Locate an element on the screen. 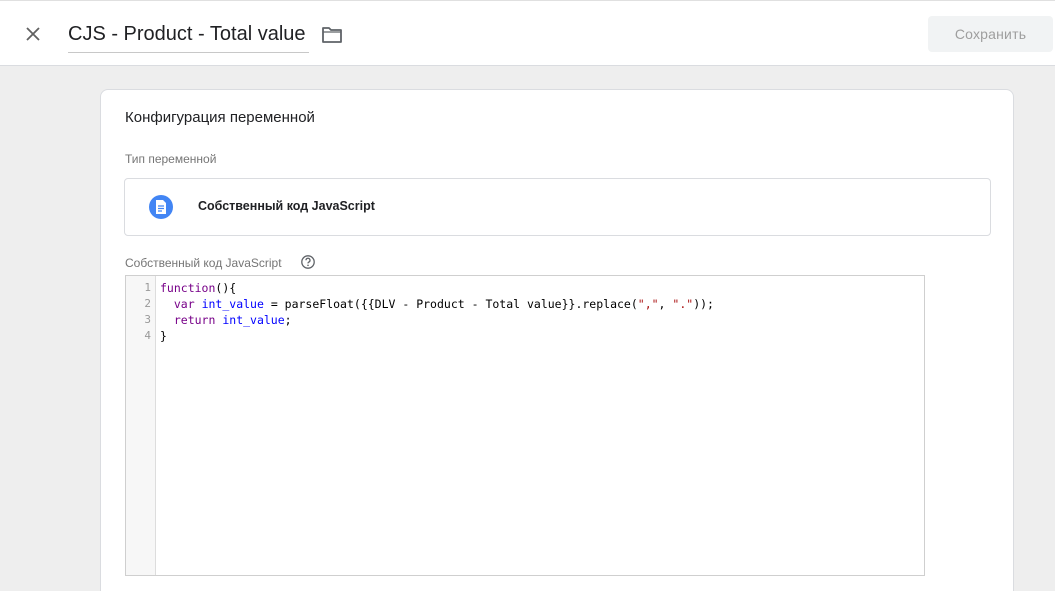 This screenshot has width=1055, height=591. code-token: (){ is located at coordinates (226, 288).